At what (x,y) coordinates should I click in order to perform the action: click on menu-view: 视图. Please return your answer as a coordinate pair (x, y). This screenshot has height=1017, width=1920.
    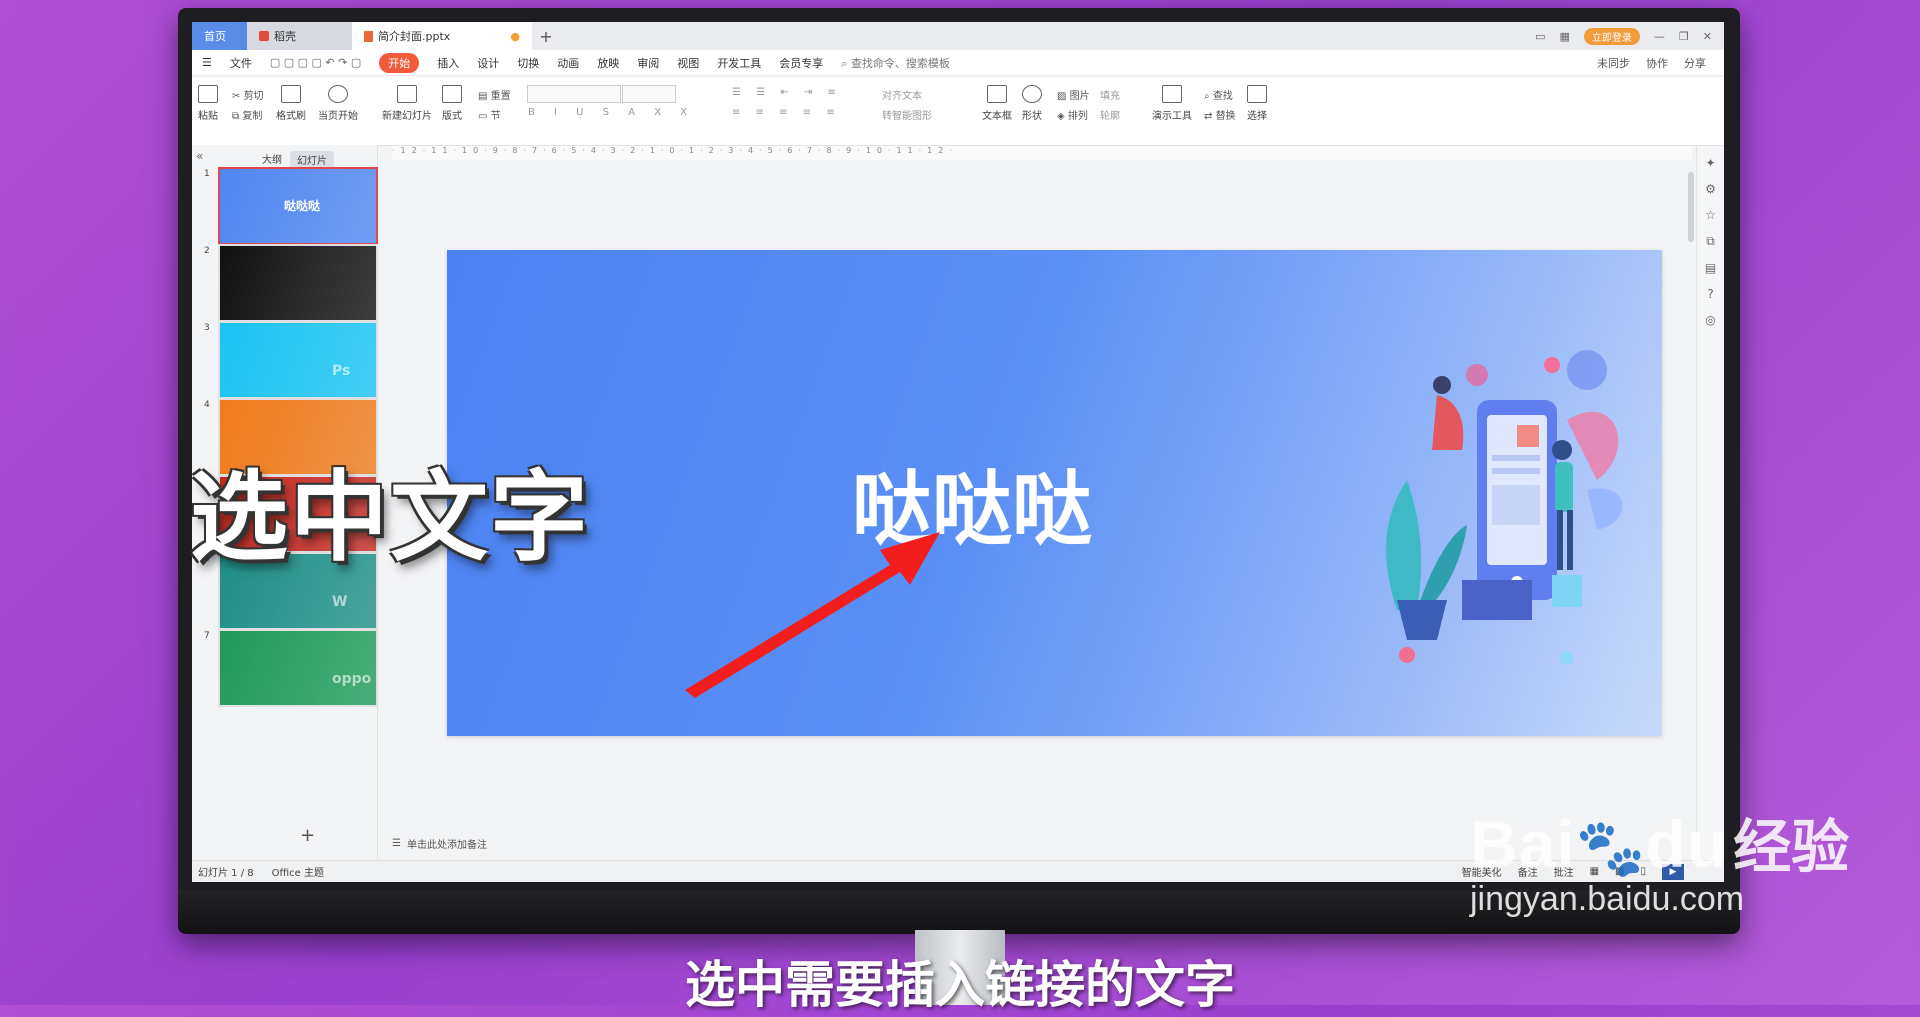
    Looking at the image, I should click on (688, 63).